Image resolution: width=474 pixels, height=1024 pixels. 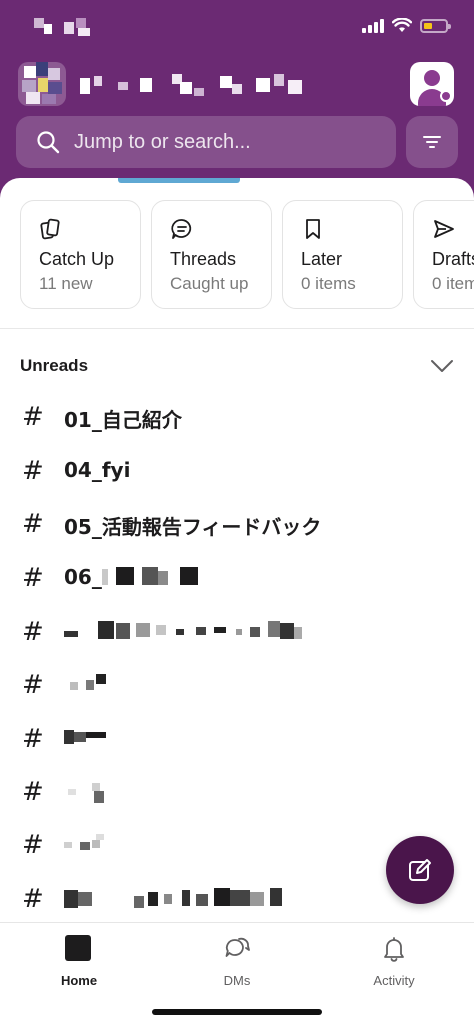 What do you see at coordinates (322, 259) in the screenshot?
I see `card-title: Later` at bounding box center [322, 259].